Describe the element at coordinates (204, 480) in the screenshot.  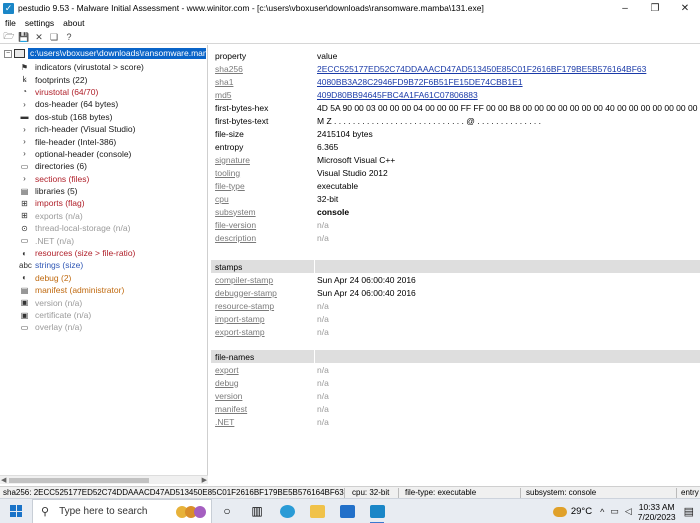
I see `scroll-right-icon: ▶` at that location.